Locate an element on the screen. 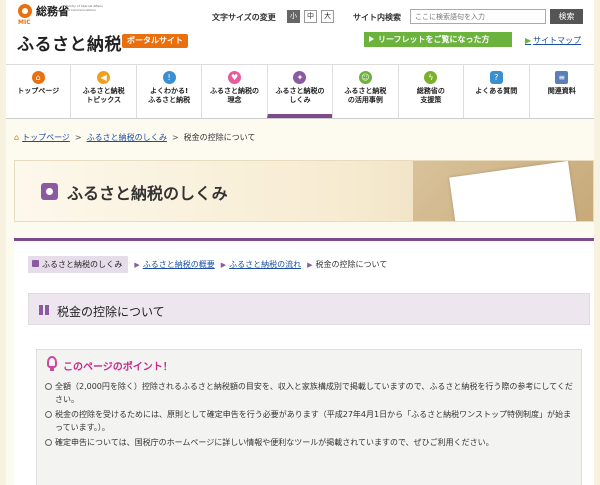  breadcrumb-top-link: トップページ is located at coordinates (46, 137).